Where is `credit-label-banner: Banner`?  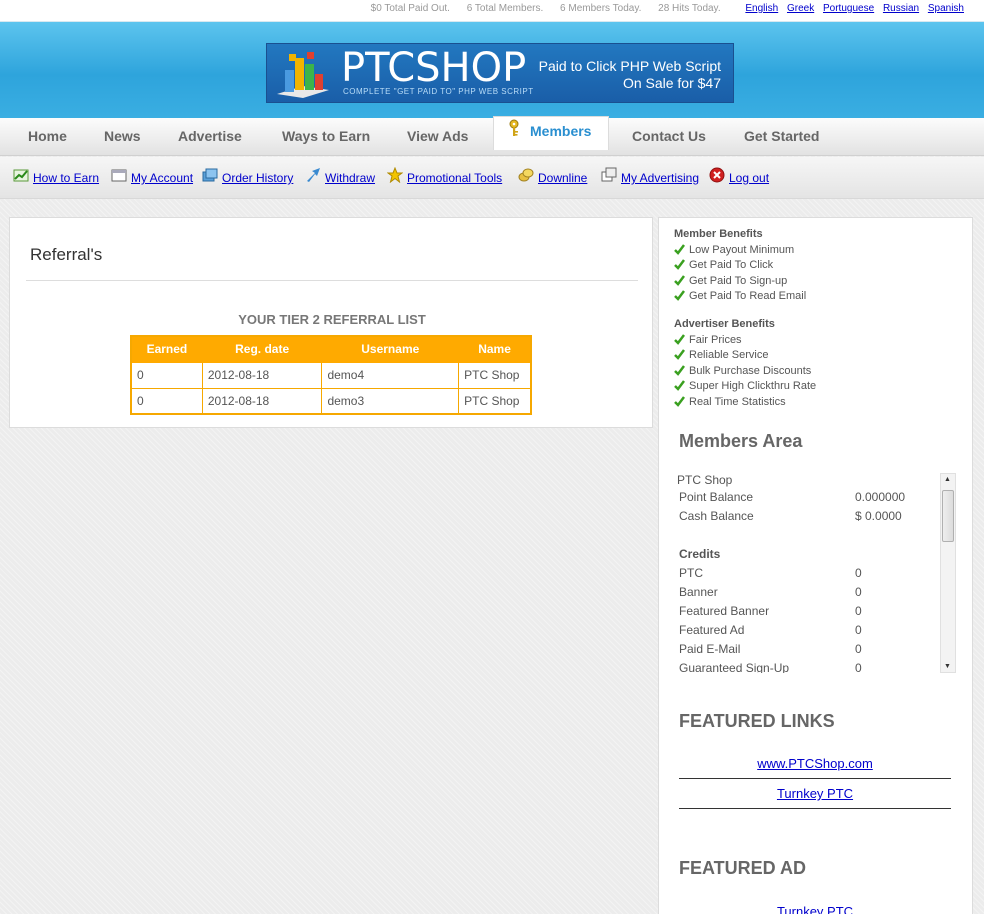 credit-label-banner: Banner is located at coordinates (698, 592).